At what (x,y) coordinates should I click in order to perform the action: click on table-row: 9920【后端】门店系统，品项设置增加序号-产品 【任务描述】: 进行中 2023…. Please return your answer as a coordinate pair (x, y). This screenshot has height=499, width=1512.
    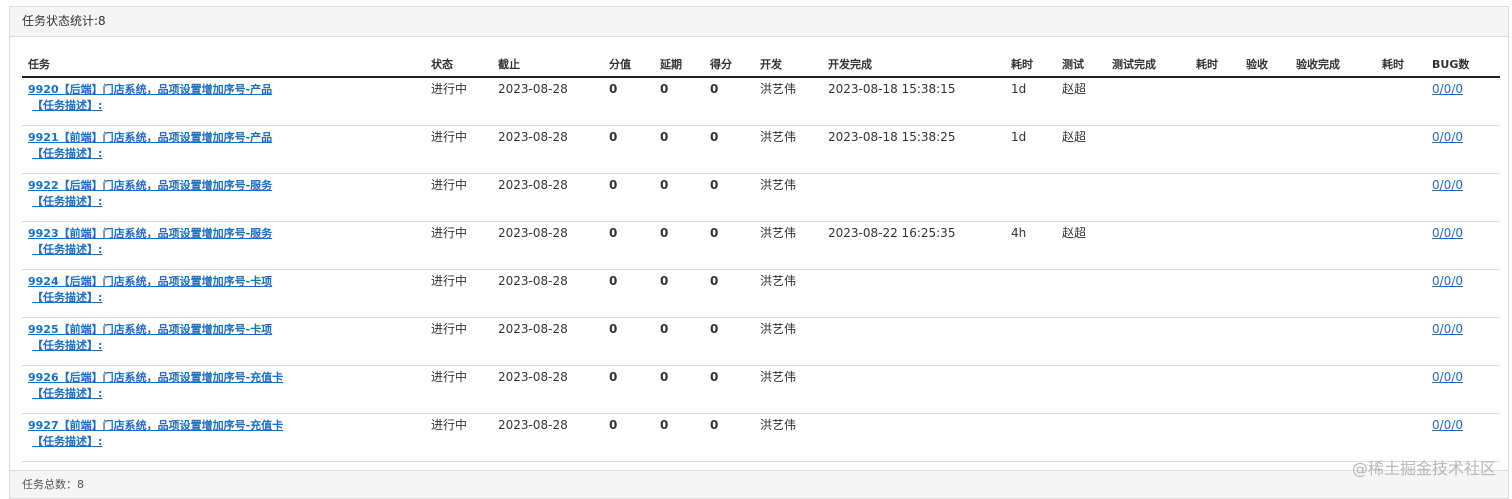
    Looking at the image, I should click on (761, 101).